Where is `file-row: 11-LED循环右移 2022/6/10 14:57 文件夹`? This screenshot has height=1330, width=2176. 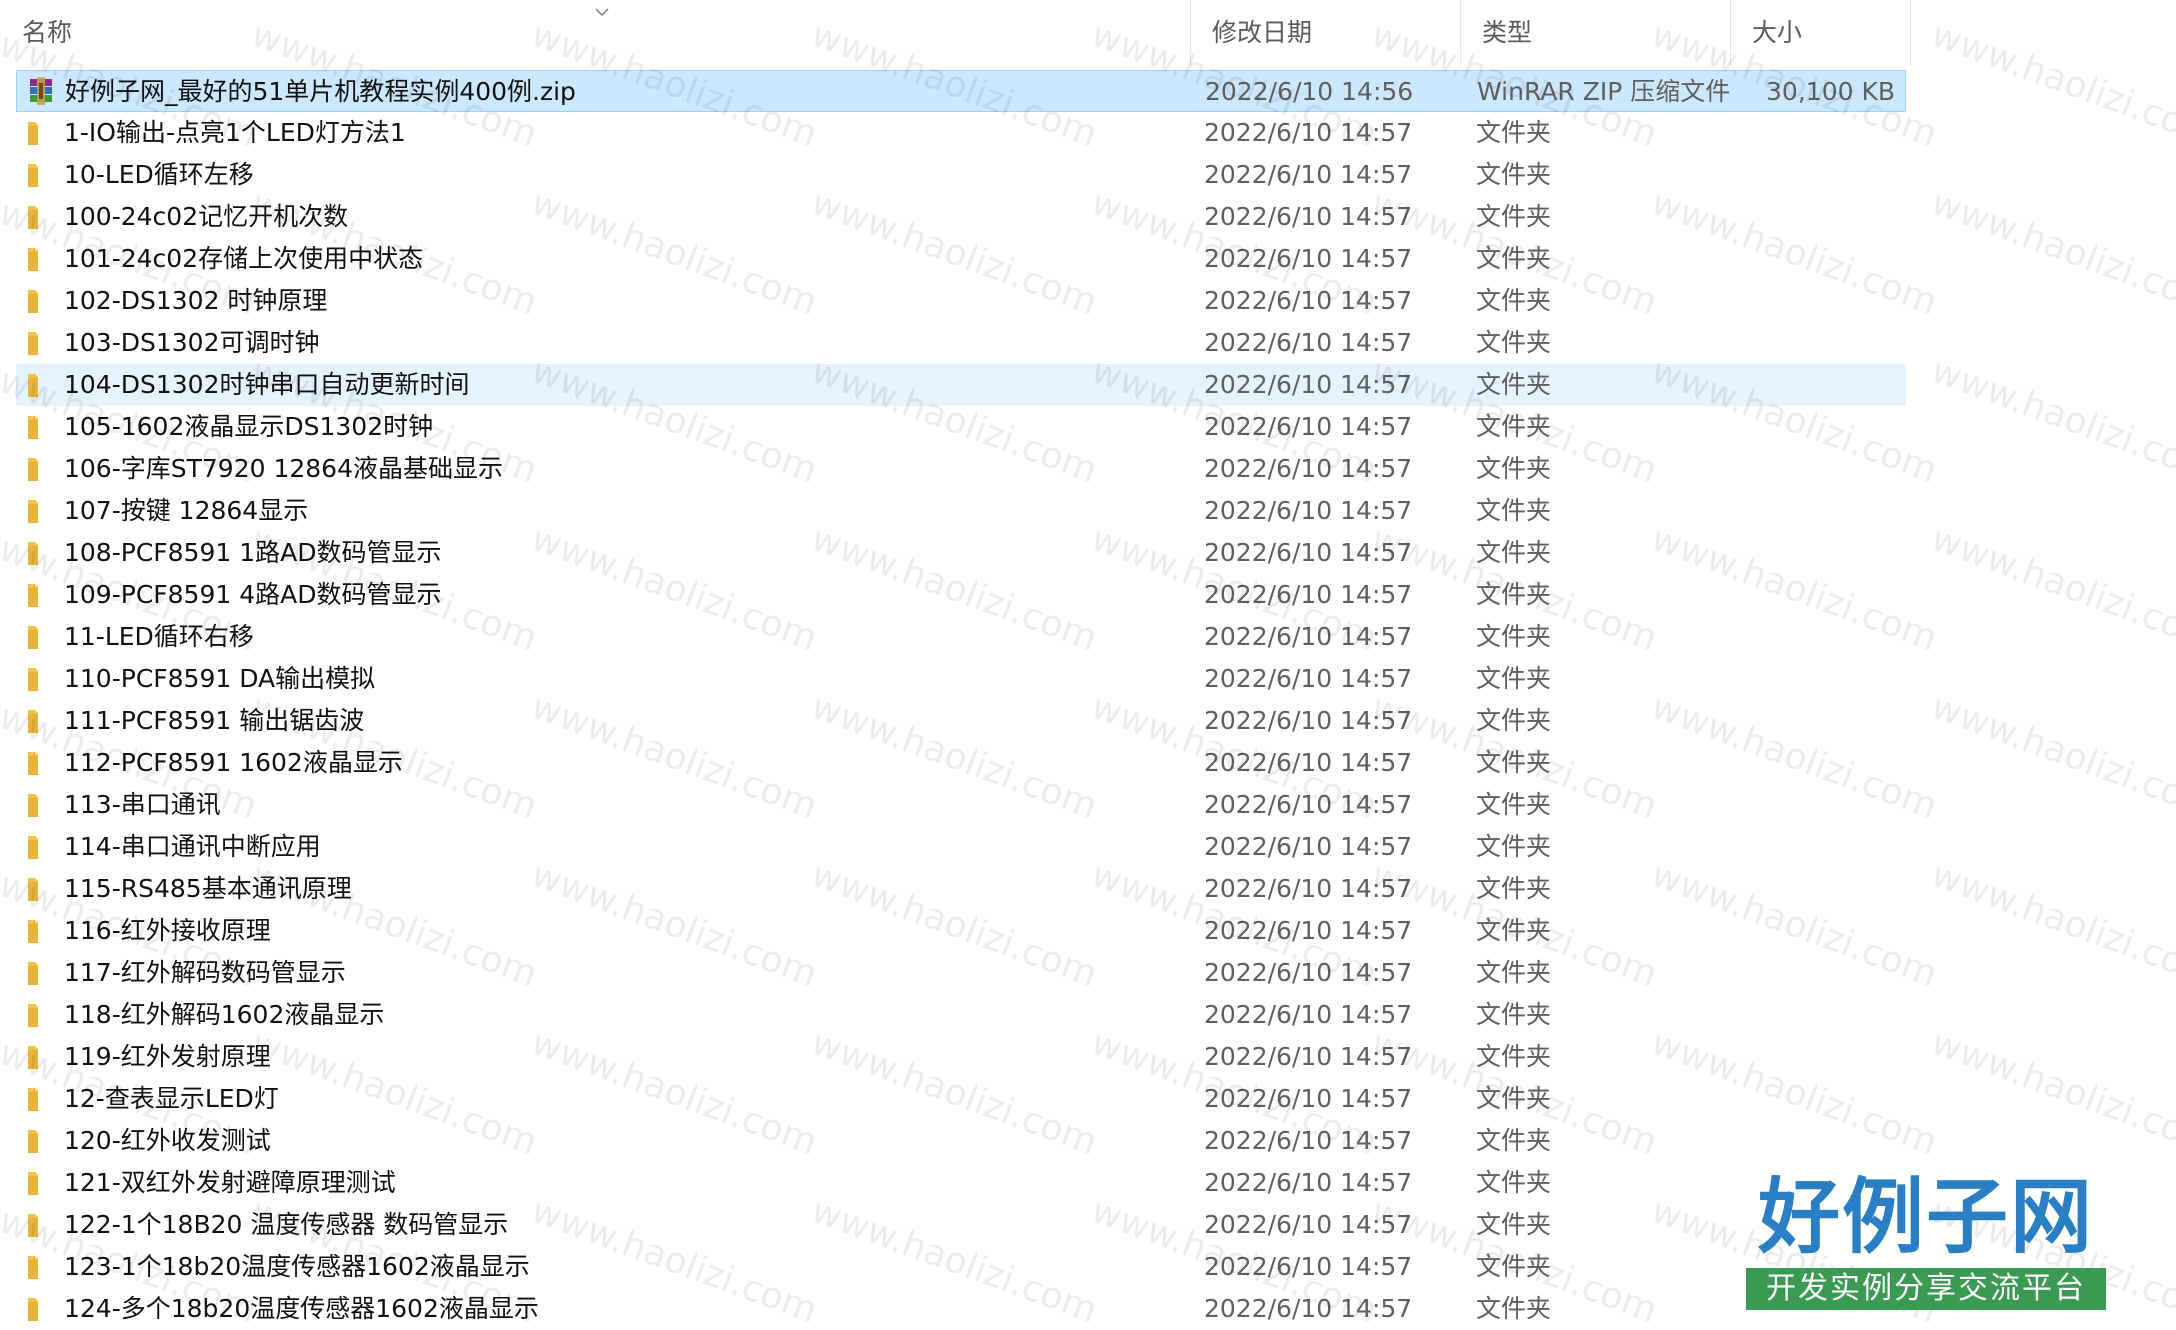
file-row: 11-LED循环右移 2022/6/10 14:57 文件夹 is located at coordinates (961, 637).